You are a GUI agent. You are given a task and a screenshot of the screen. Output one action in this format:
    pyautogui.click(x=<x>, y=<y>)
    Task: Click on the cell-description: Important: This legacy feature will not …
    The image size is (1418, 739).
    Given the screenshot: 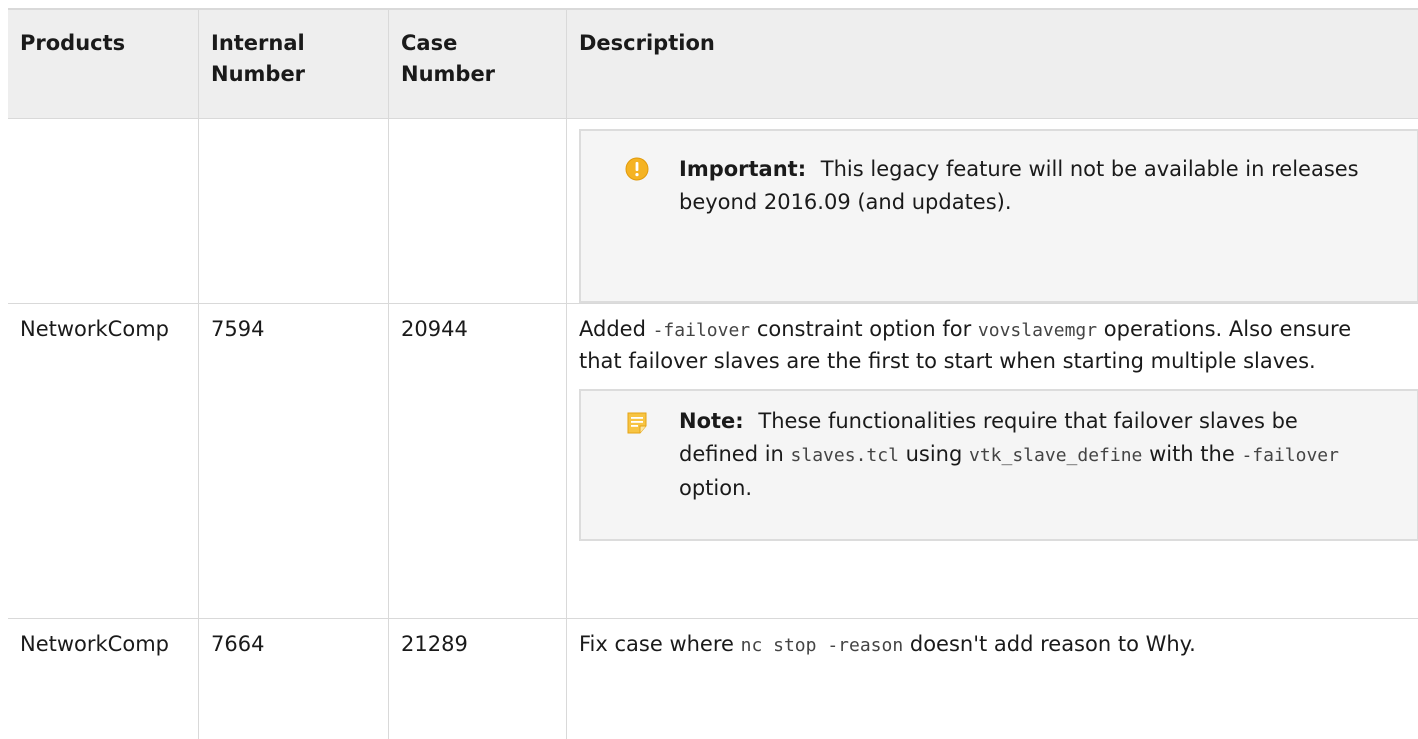 What is the action you would take?
    pyautogui.click(x=992, y=211)
    